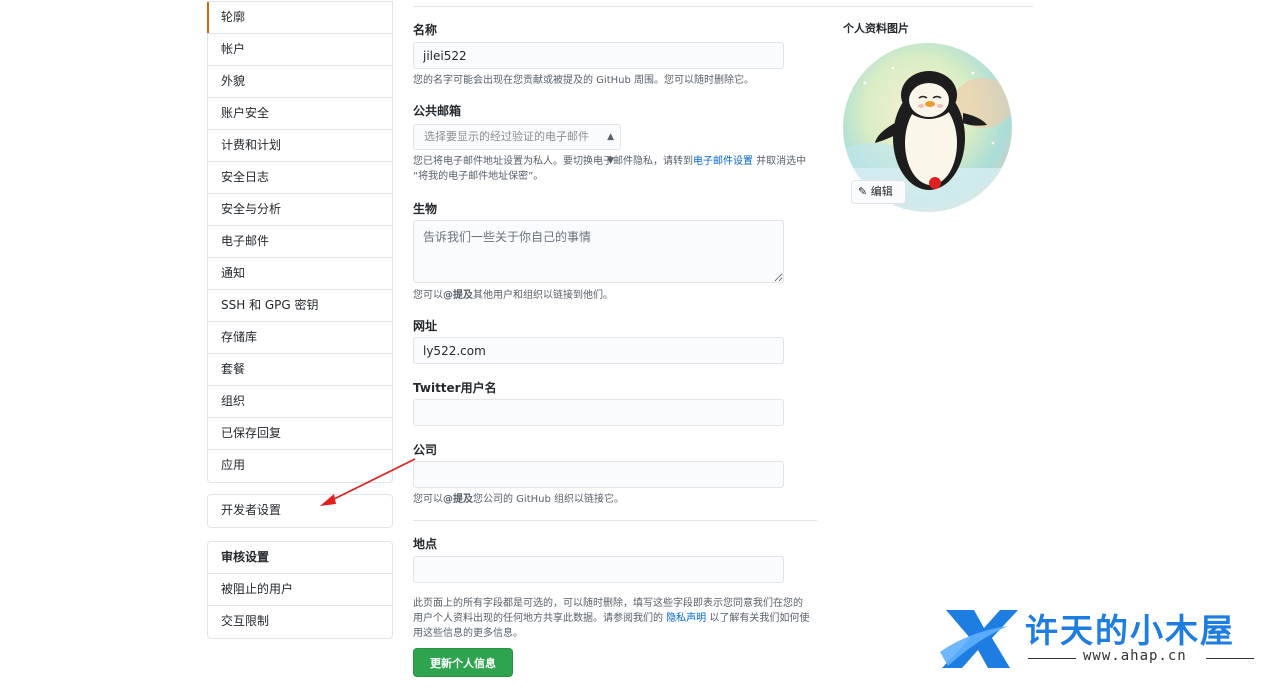 This screenshot has height=698, width=1280. Describe the element at coordinates (540, 618) in the screenshot. I see `footer-note-line2: 用户个人资料出现的任何地方共享此数据。请参阅我们的` at that location.